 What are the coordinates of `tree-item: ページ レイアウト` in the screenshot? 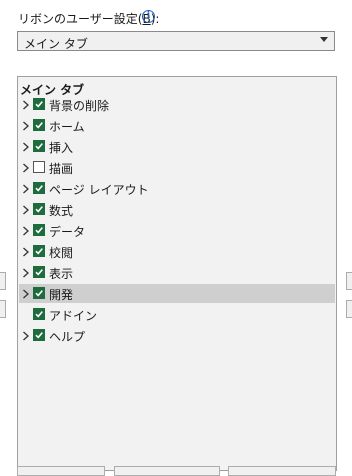 It's located at (177, 188).